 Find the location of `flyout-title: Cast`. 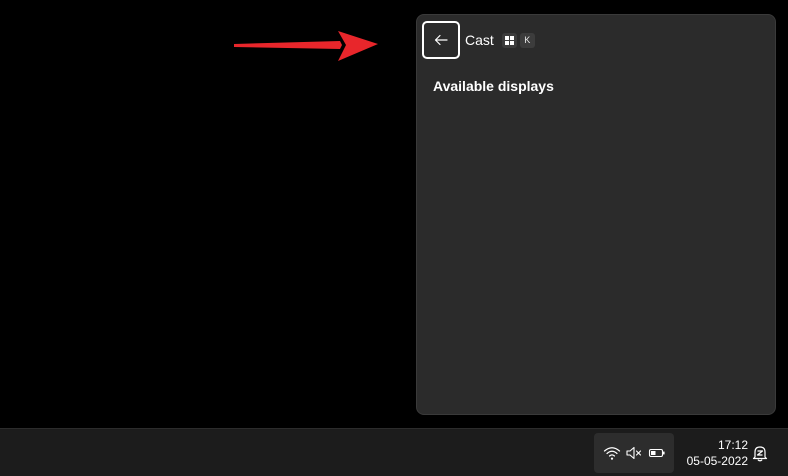

flyout-title: Cast is located at coordinates (479, 40).